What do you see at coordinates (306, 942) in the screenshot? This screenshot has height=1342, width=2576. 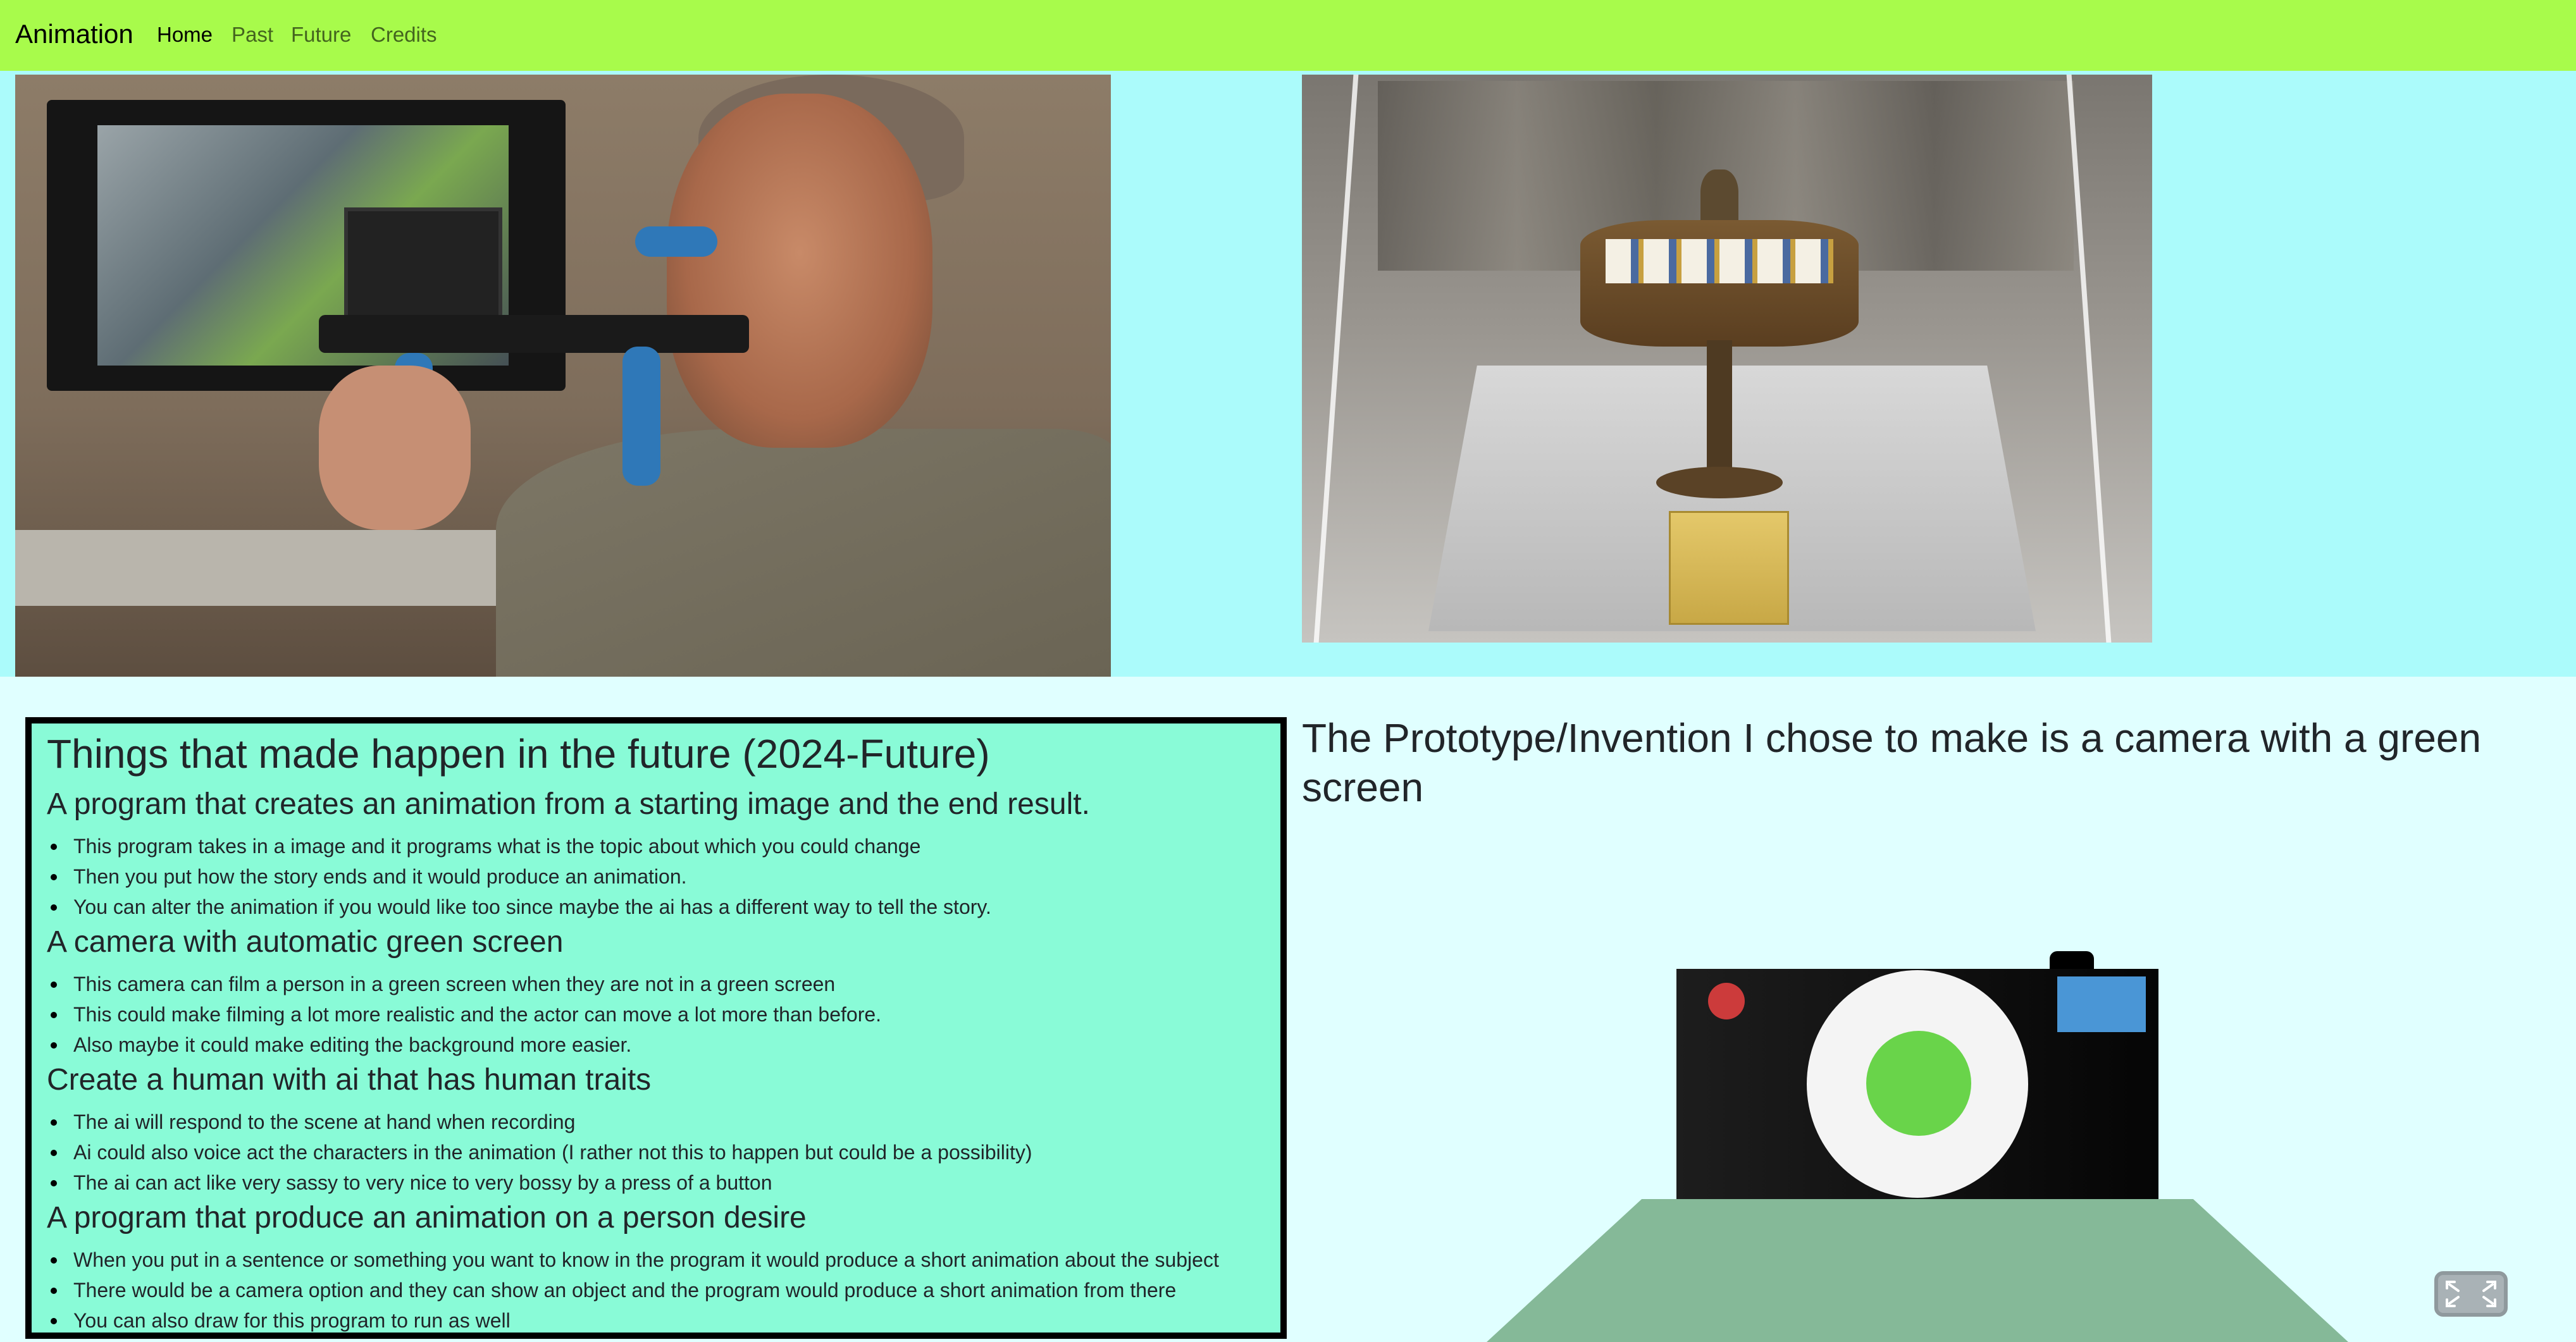 I see `section-heading: A camera with automatic green screen` at bounding box center [306, 942].